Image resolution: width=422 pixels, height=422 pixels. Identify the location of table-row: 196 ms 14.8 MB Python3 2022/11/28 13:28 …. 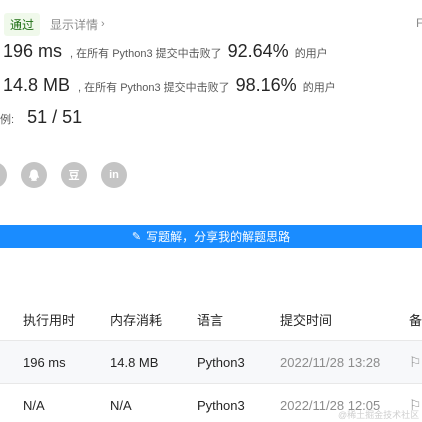
(211, 362).